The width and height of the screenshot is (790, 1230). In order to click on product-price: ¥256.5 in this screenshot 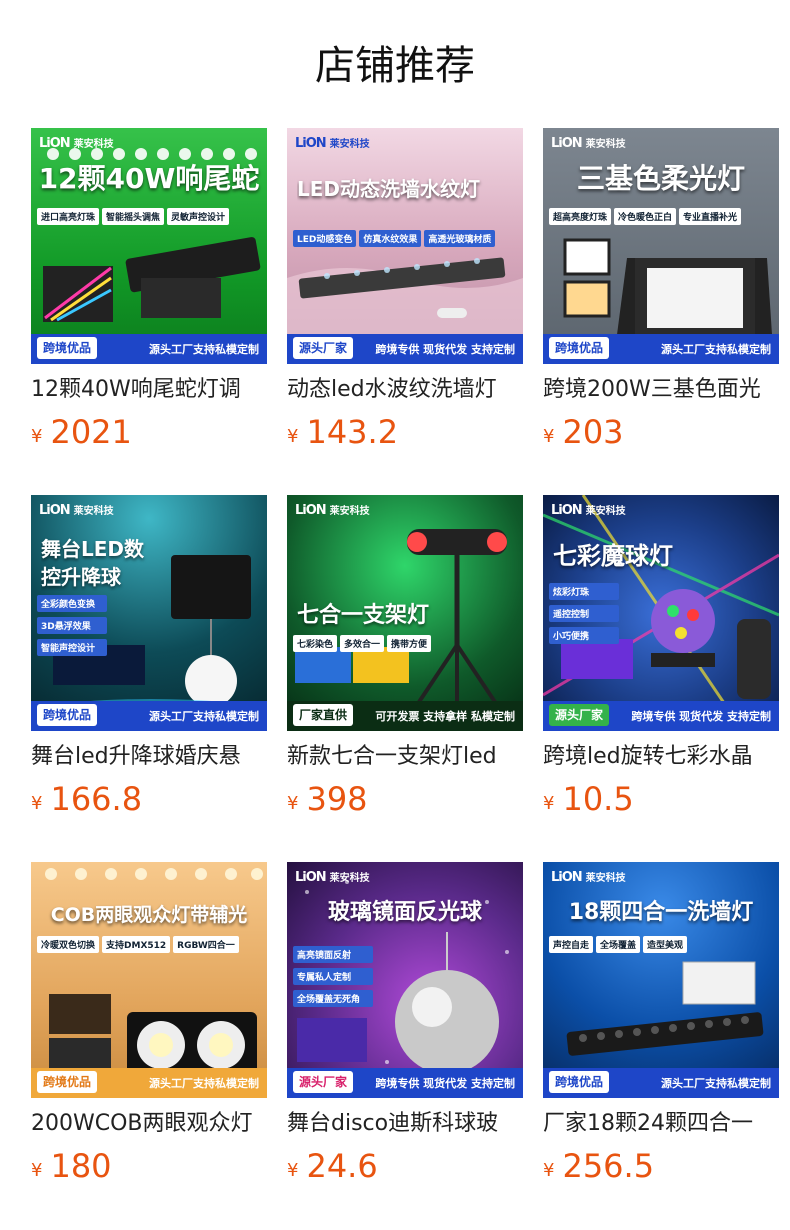, I will do `click(661, 1168)`.